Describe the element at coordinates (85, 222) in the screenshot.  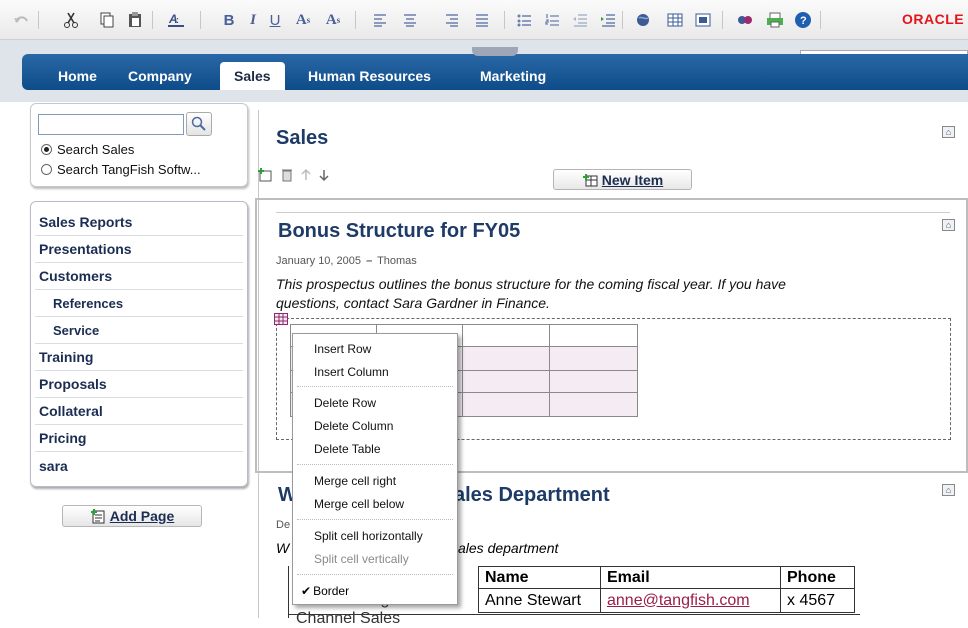
I see `sidebar-item-sales-reports: Sales Reports` at that location.